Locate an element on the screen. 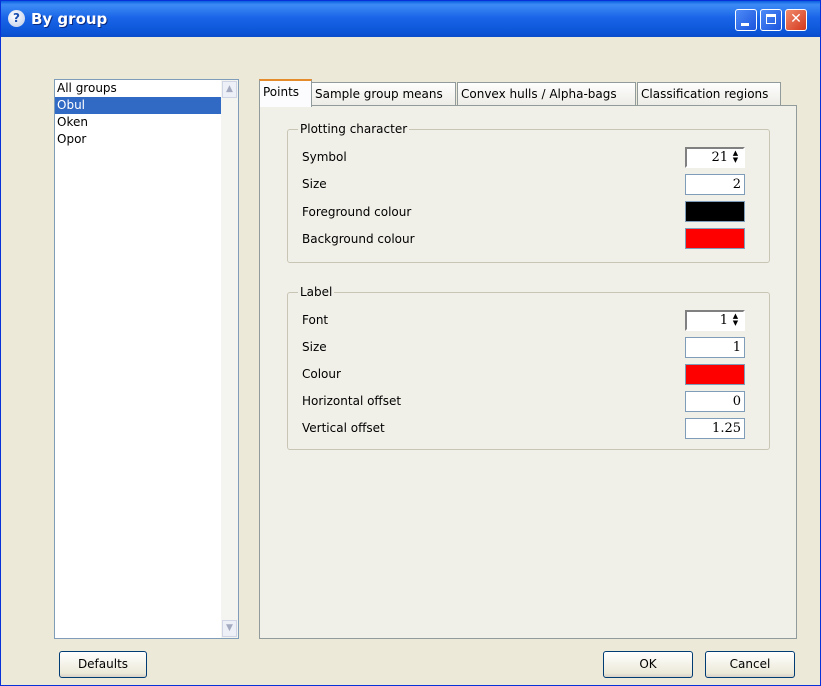 Image resolution: width=821 pixels, height=686 pixels. label-colour-swatch is located at coordinates (715, 374).